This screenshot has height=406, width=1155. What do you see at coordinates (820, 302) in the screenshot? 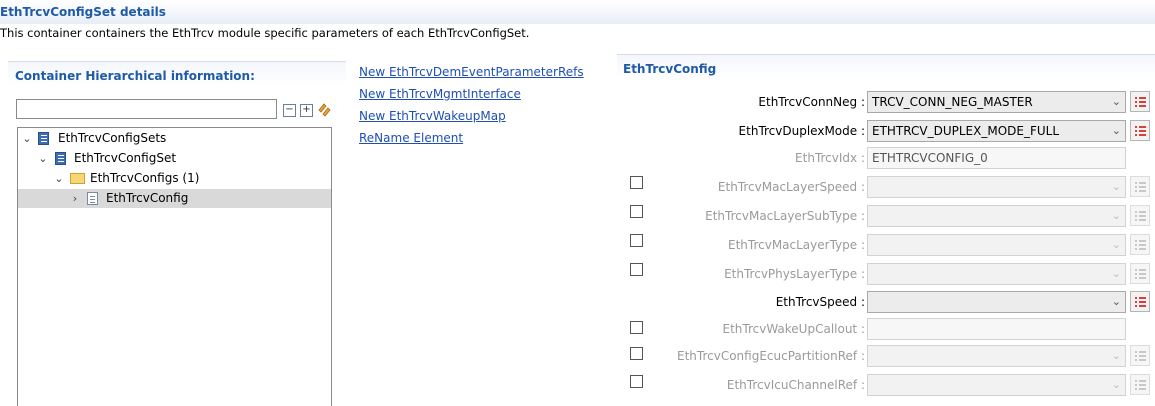
I see `speed-label: EthTrcvSpeed :` at bounding box center [820, 302].